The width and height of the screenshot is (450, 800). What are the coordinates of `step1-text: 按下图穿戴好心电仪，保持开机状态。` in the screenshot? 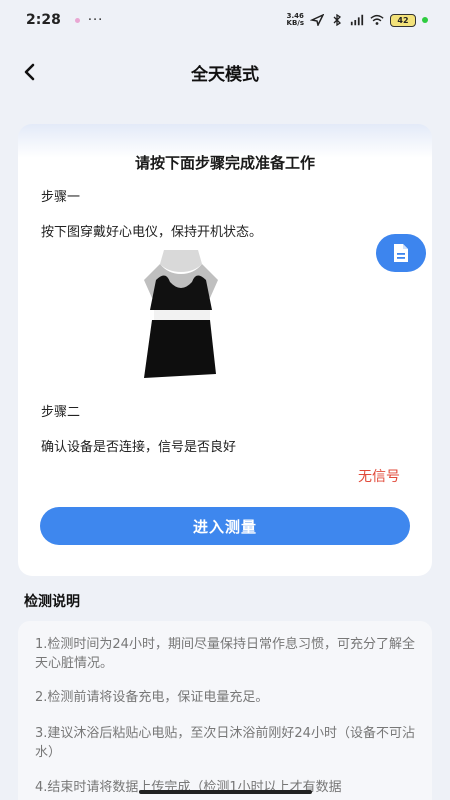 It's located at (152, 232).